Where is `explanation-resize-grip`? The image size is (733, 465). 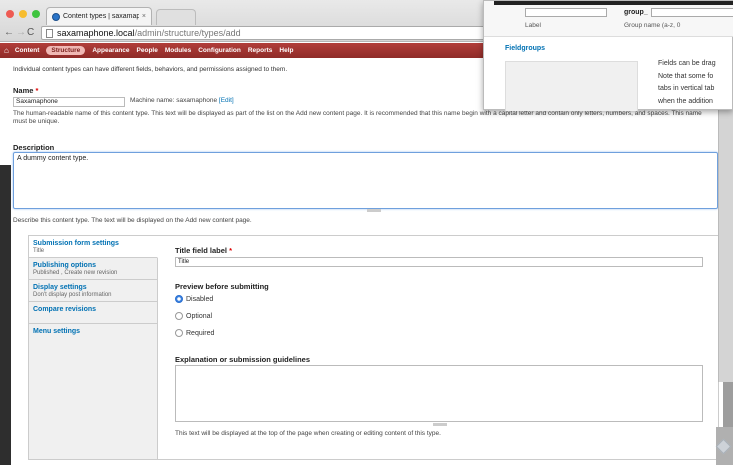
explanation-resize-grip is located at coordinates (440, 424).